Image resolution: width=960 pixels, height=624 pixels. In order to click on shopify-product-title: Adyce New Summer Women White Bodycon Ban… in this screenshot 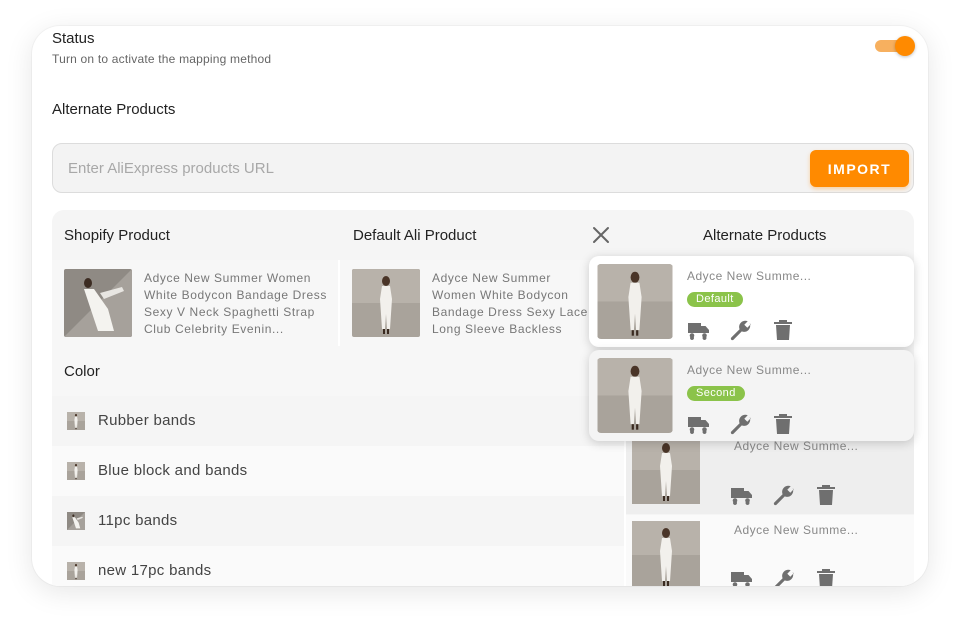, I will do `click(235, 303)`.